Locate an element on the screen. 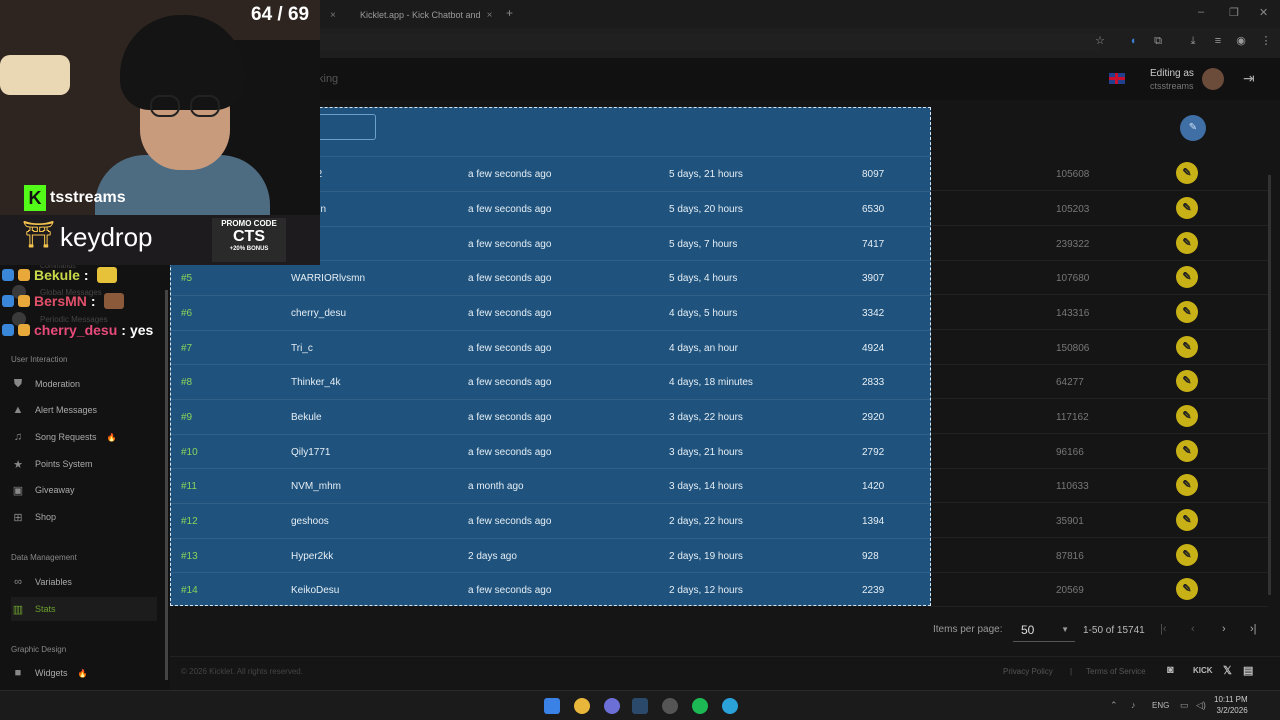  network-icon: ▭ is located at coordinates (1184, 705).